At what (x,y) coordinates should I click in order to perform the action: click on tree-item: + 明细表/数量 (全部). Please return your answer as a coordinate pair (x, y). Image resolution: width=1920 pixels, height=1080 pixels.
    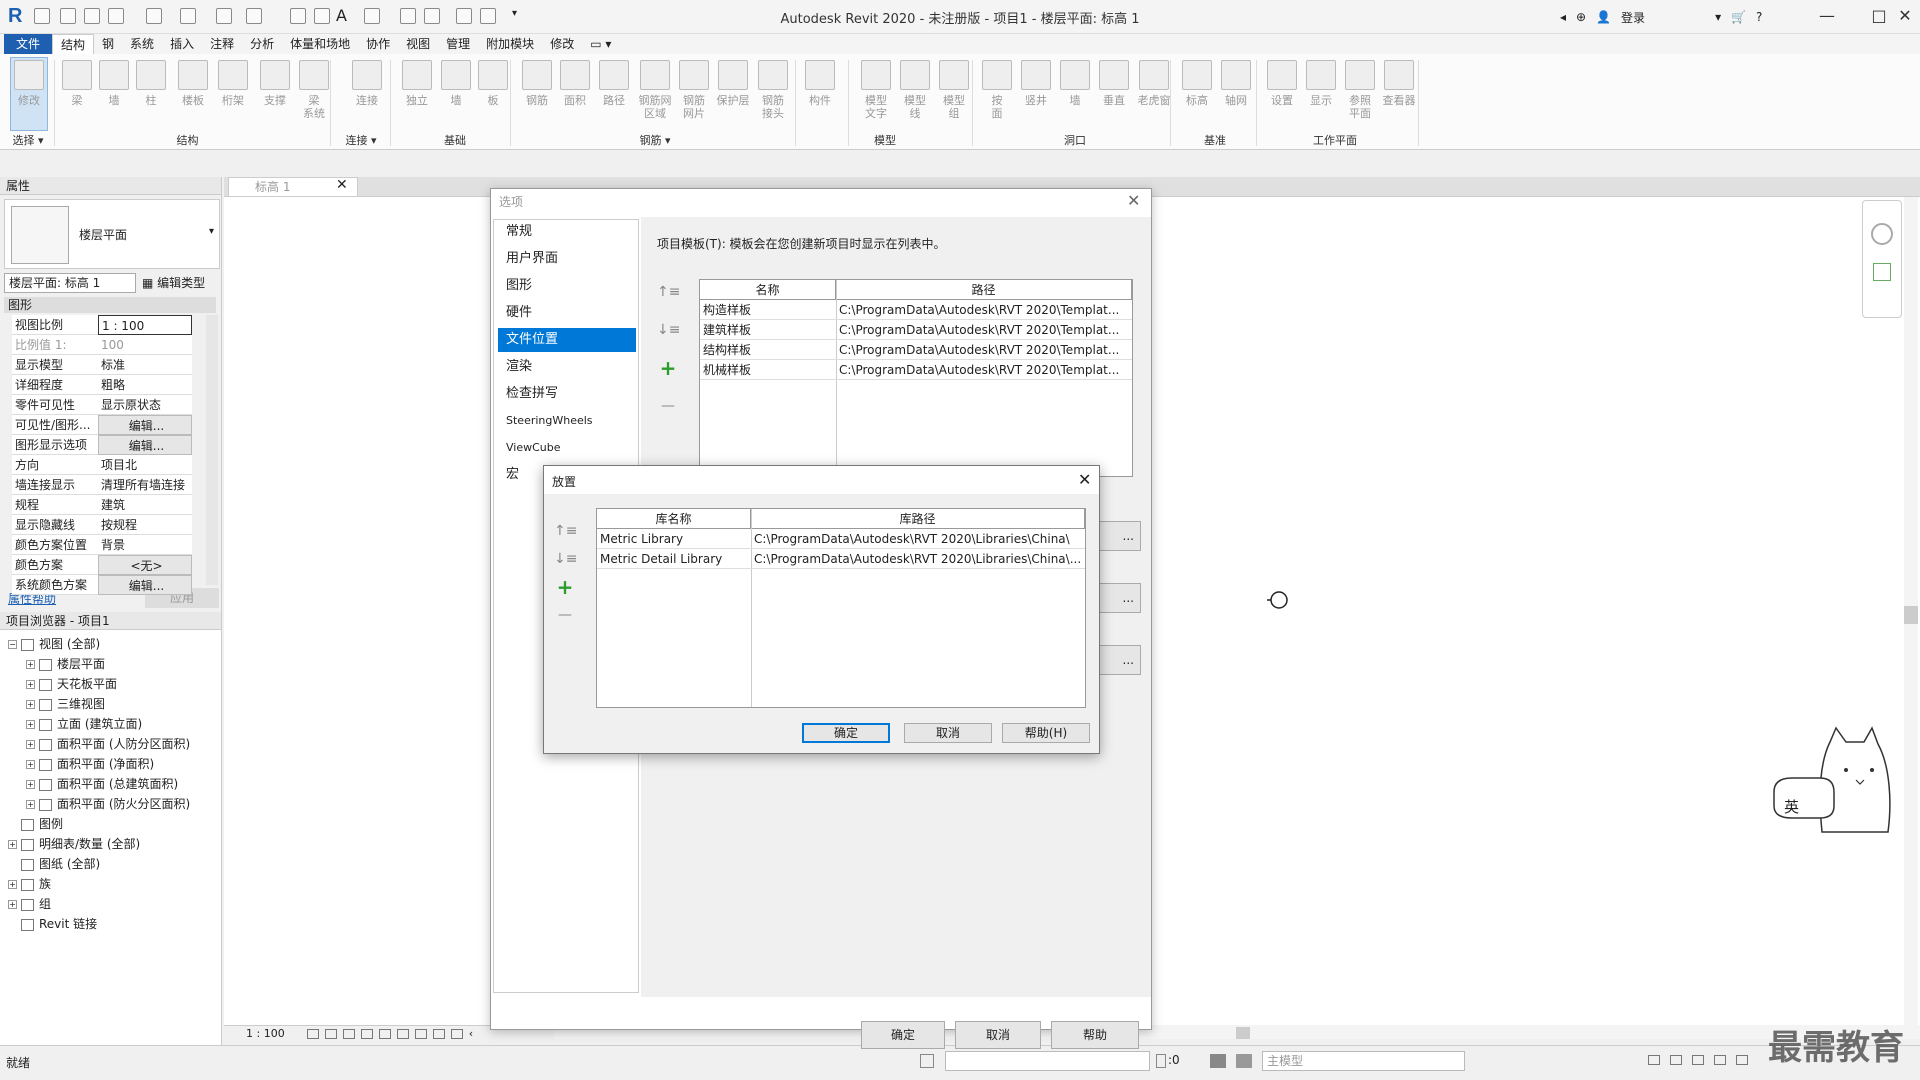
    Looking at the image, I should click on (111, 844).